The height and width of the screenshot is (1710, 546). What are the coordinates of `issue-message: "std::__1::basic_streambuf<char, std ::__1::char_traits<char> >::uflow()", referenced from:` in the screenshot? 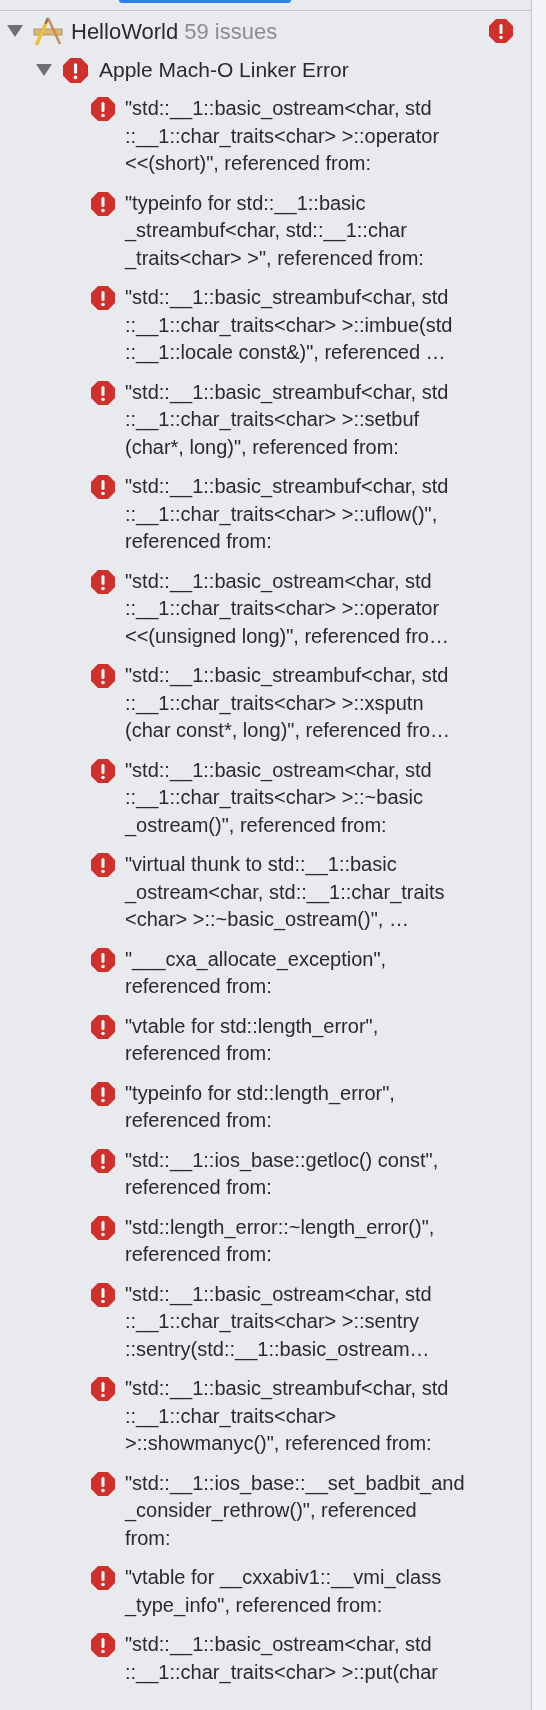 It's located at (287, 514).